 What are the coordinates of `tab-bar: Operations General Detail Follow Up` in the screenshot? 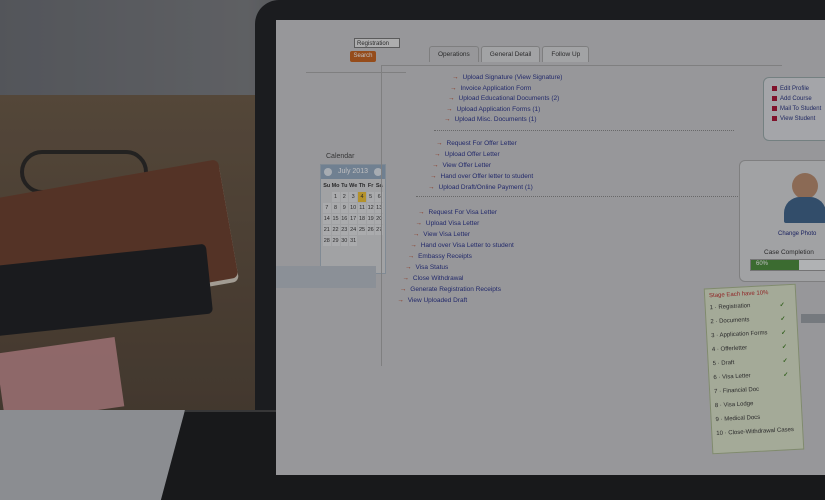 It's located at (509, 54).